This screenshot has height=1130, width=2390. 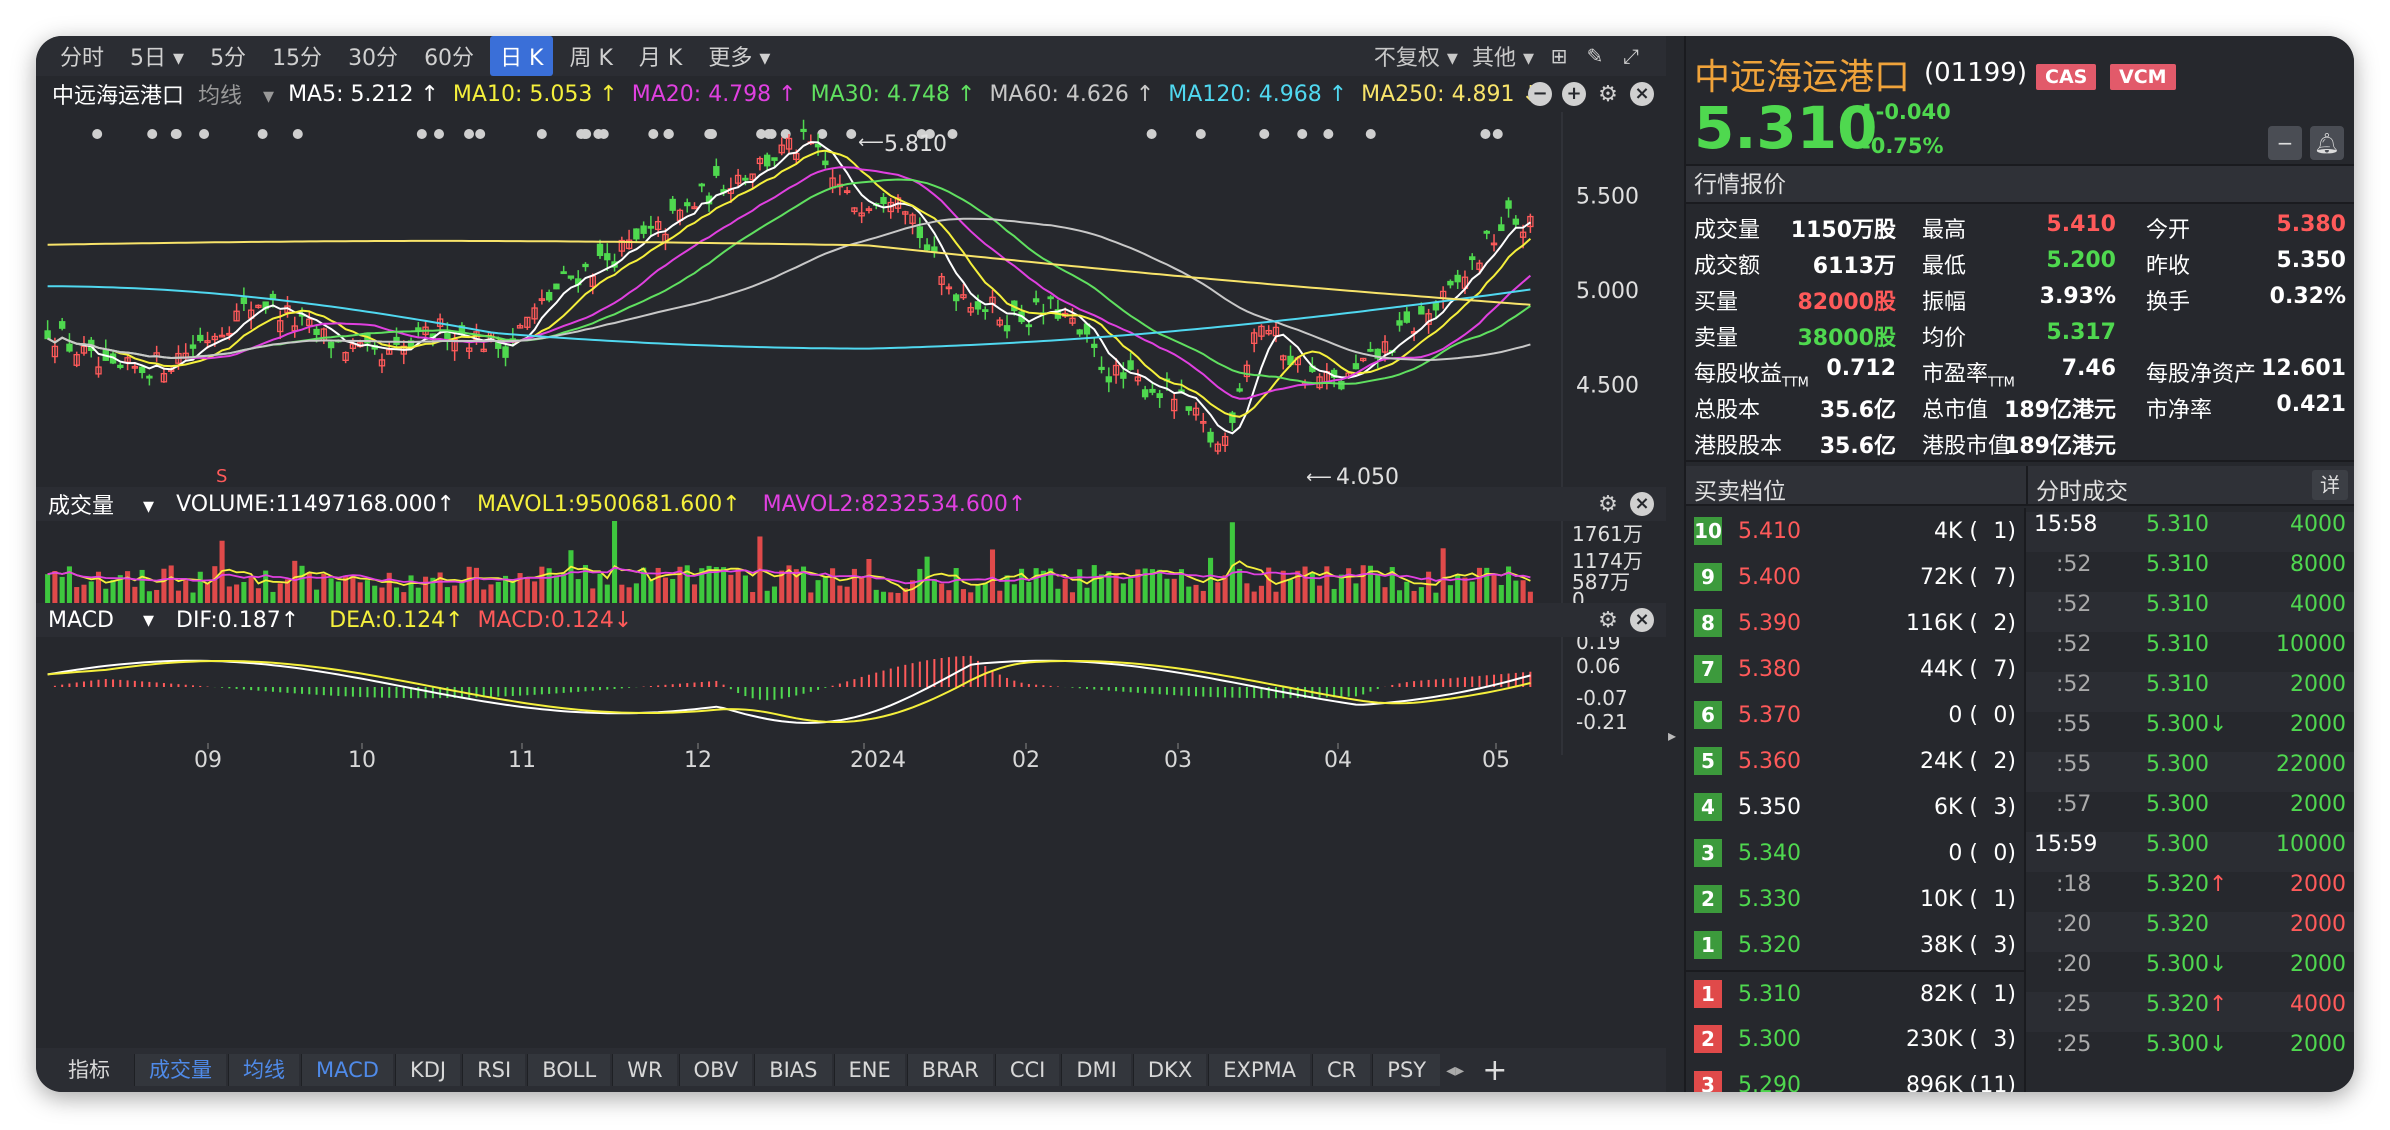 What do you see at coordinates (1574, 94) in the screenshot?
I see `zoom-in-icon: +` at bounding box center [1574, 94].